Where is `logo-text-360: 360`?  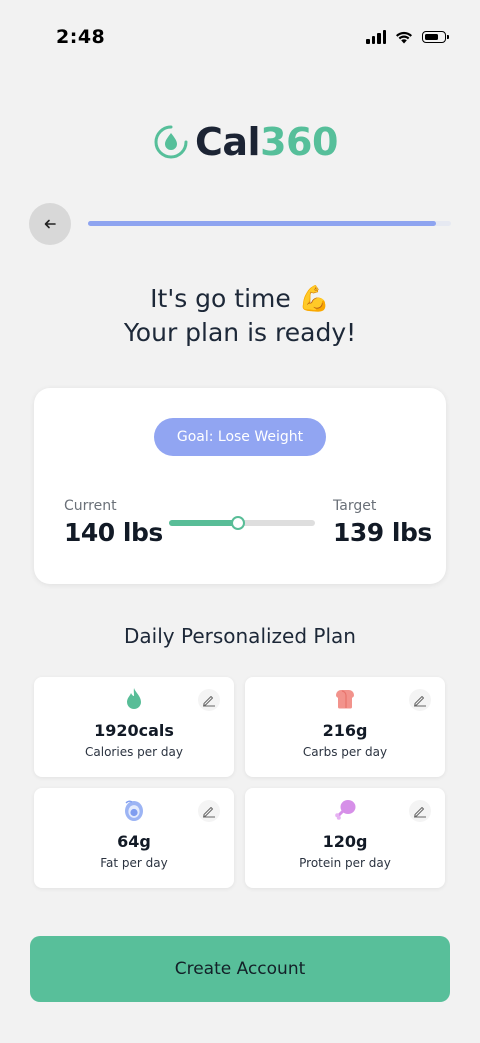 logo-text-360: 360 is located at coordinates (299, 142).